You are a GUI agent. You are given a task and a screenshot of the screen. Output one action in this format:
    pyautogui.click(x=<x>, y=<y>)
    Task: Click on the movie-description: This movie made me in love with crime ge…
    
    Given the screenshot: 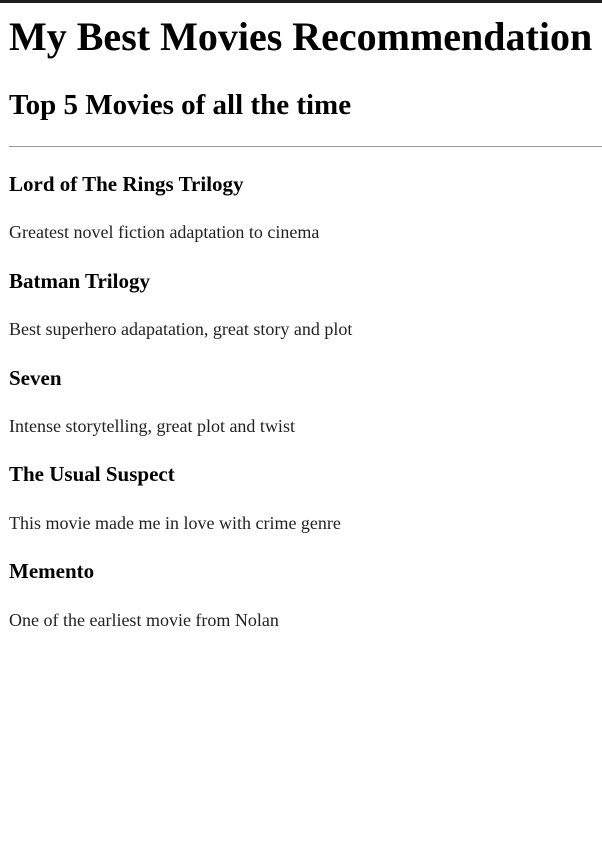 What is the action you would take?
    pyautogui.click(x=175, y=523)
    